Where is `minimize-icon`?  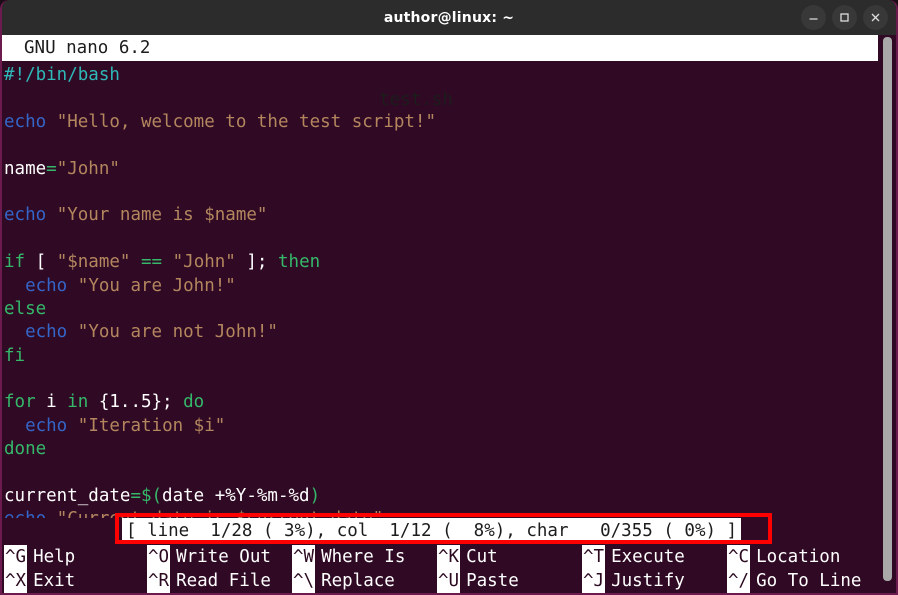 minimize-icon is located at coordinates (813, 17).